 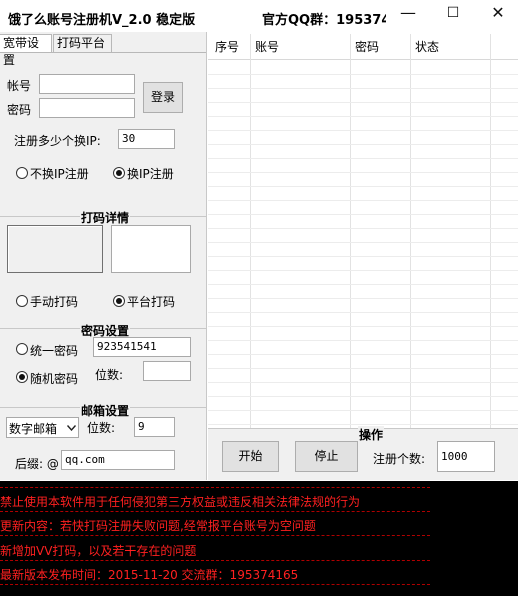 What do you see at coordinates (101, 428) in the screenshot?
I see `email-digits-label: 位数:` at bounding box center [101, 428].